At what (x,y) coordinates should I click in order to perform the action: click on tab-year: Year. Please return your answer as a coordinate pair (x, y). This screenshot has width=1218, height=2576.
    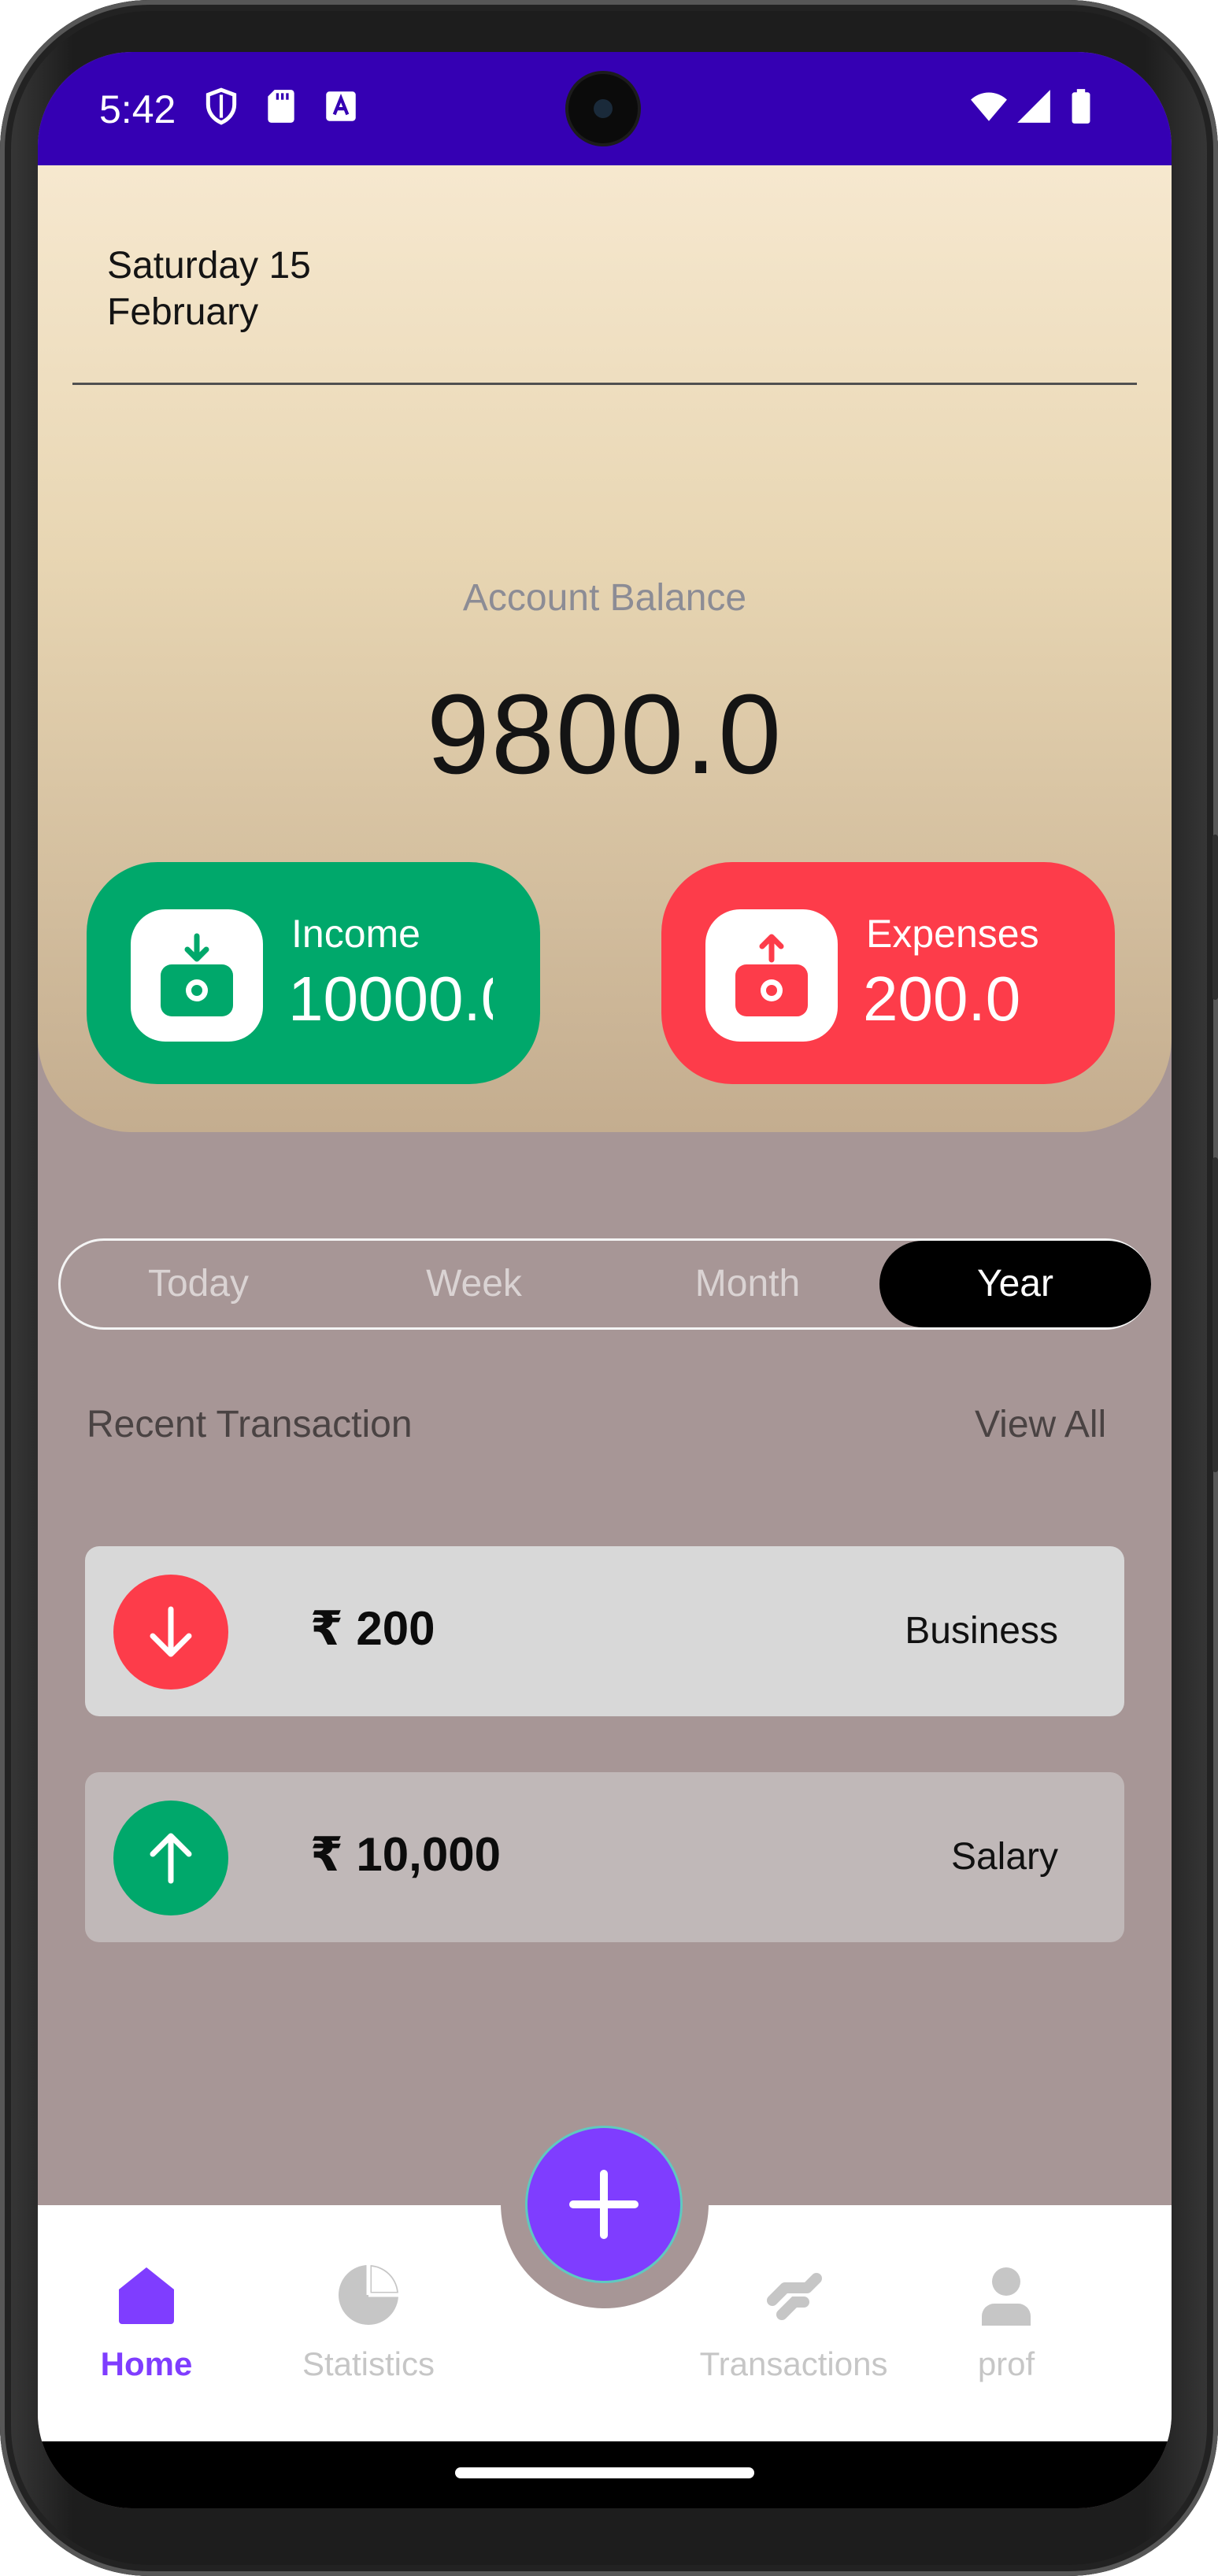
    Looking at the image, I should click on (1015, 1284).